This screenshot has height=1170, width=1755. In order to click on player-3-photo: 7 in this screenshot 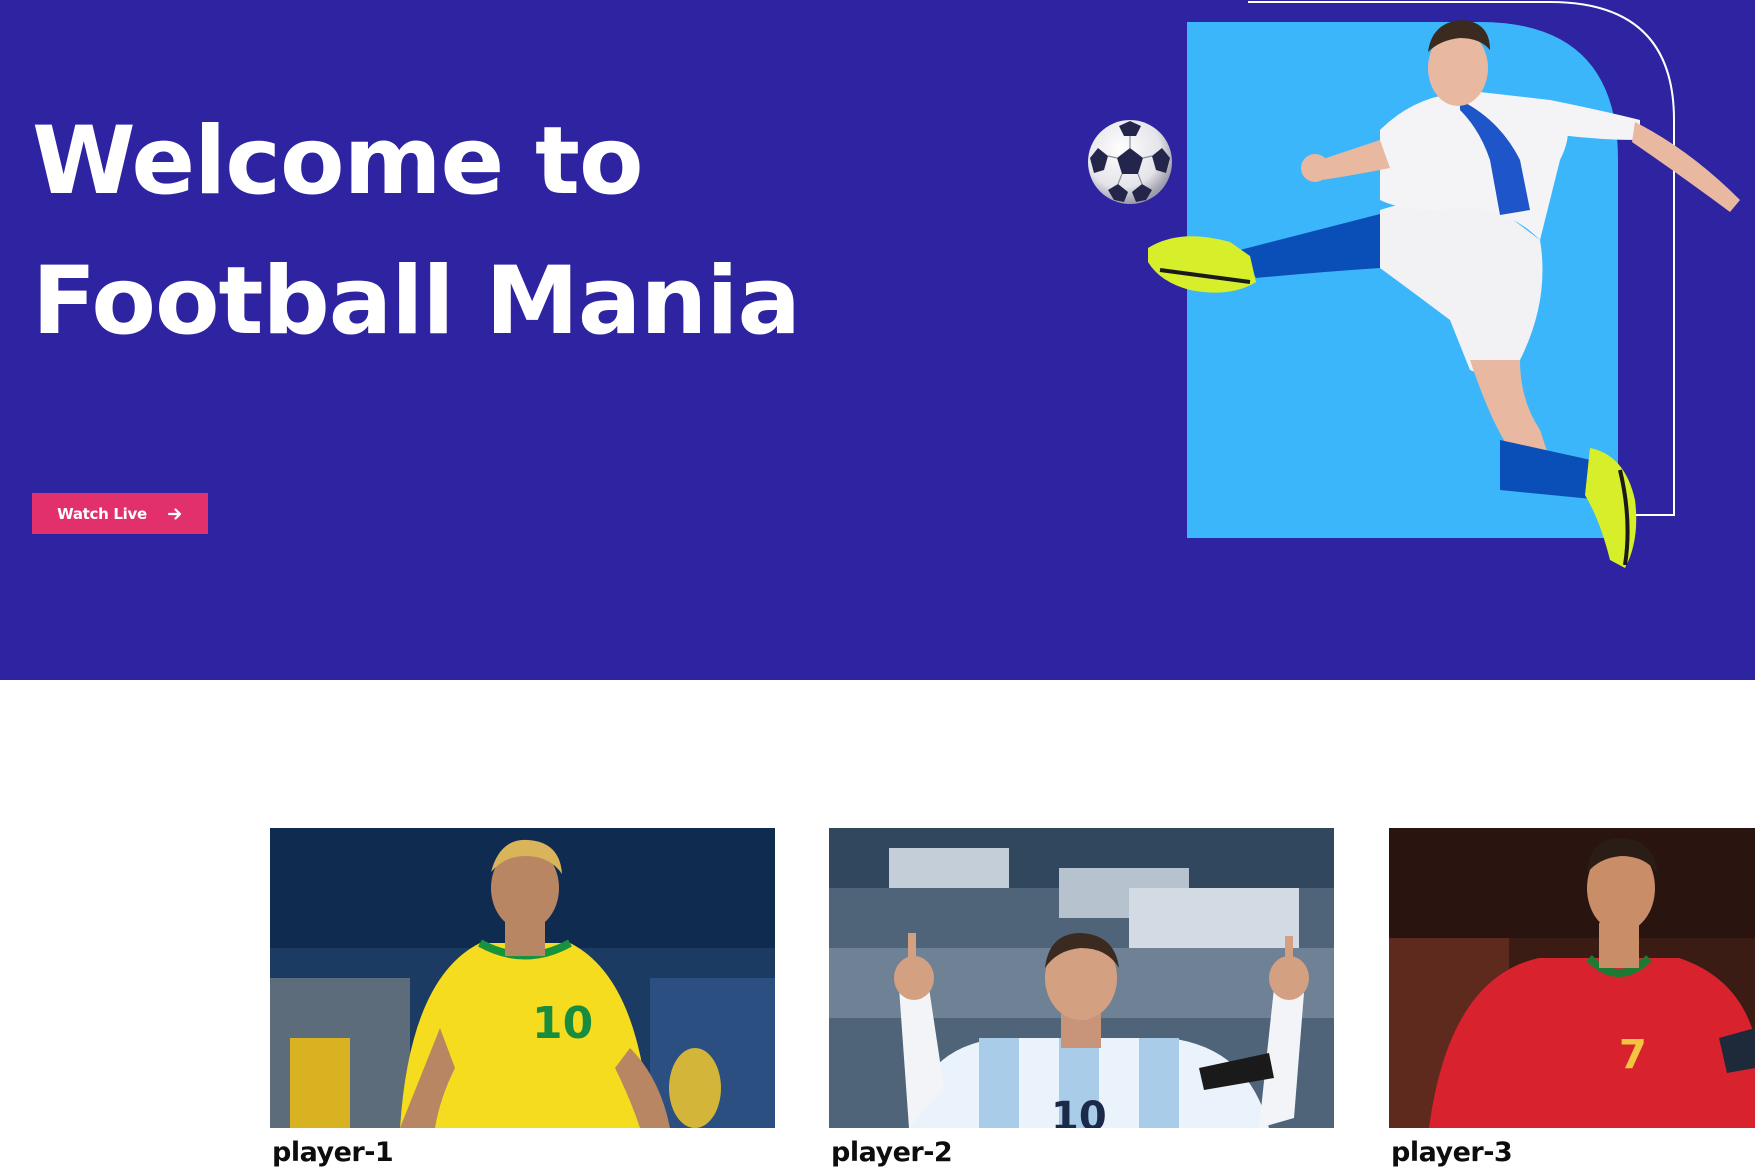, I will do `click(1572, 978)`.